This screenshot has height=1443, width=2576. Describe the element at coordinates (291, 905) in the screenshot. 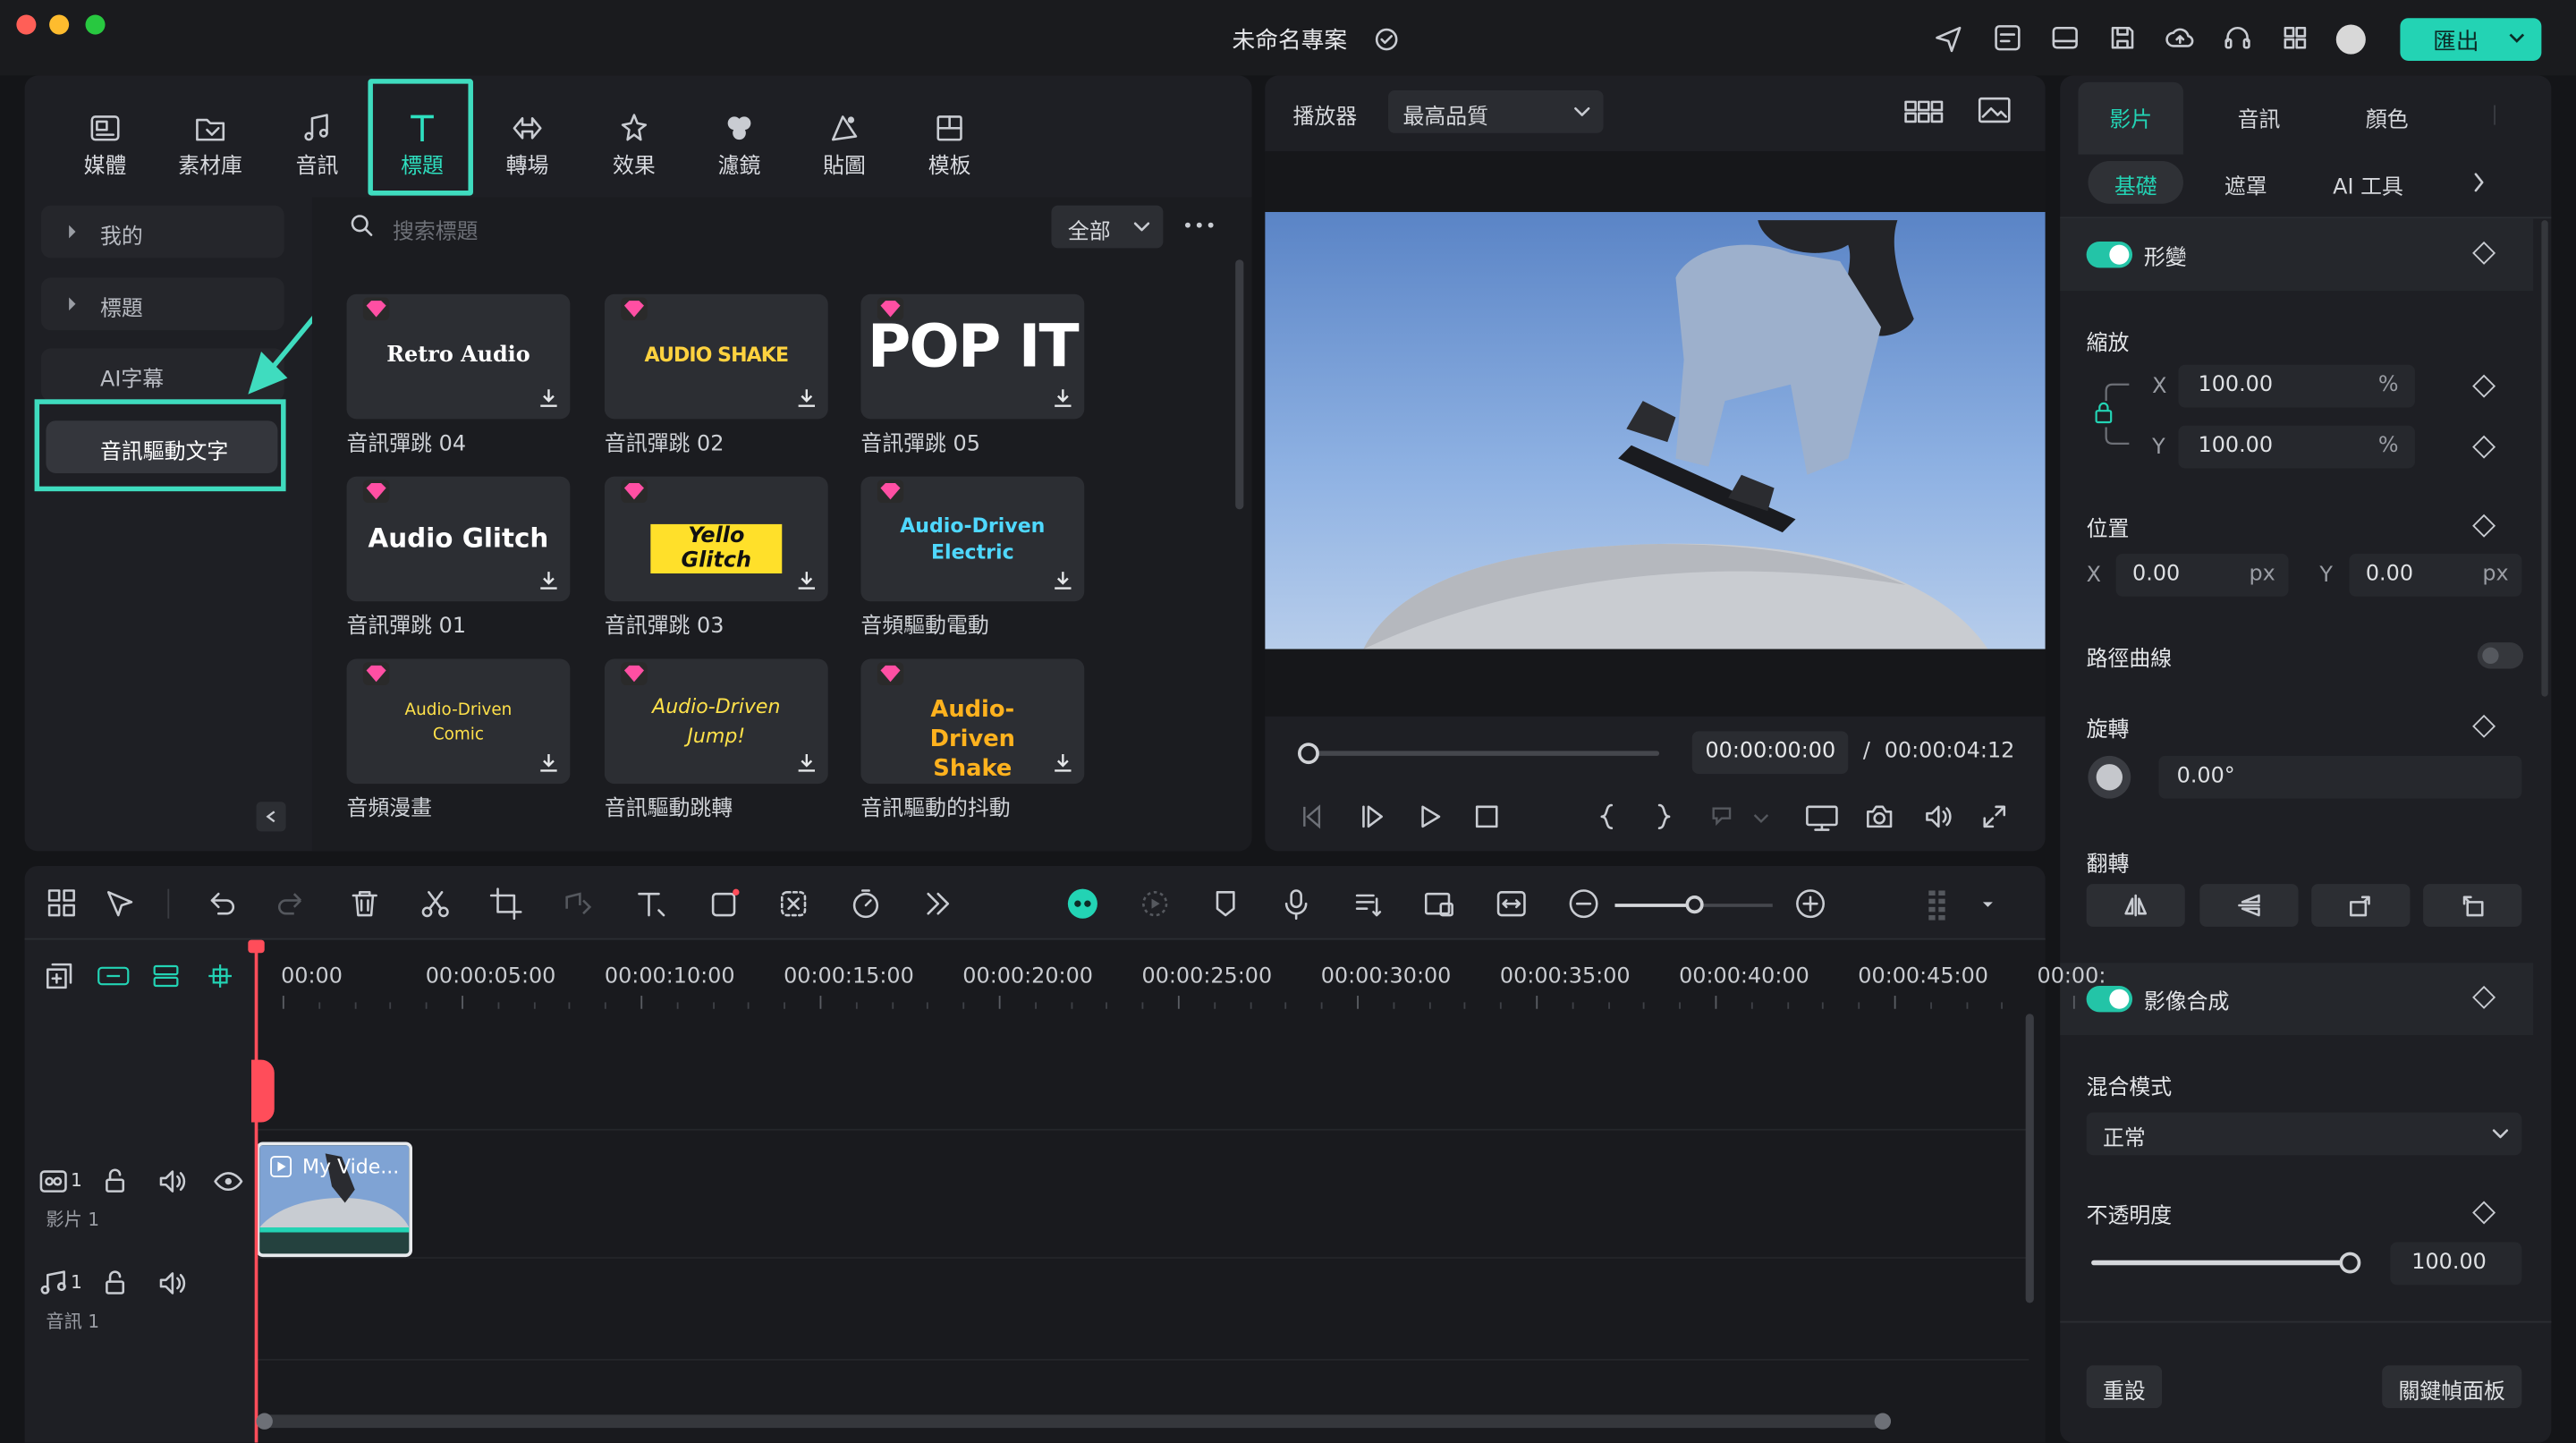

I see `redo-icon` at that location.